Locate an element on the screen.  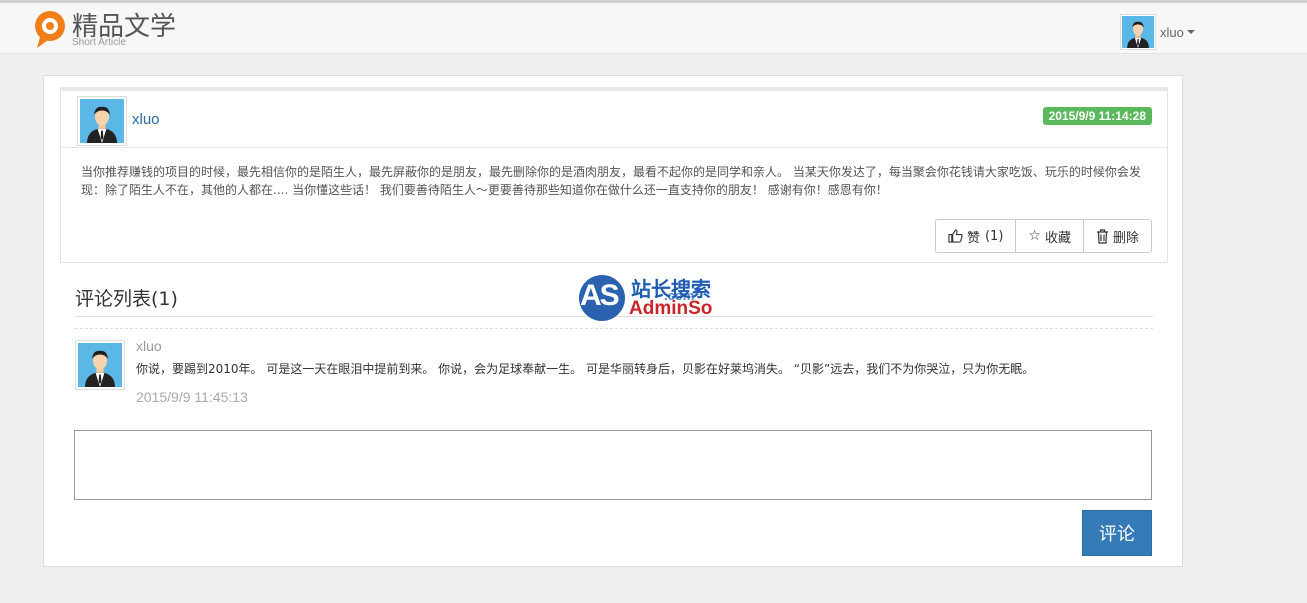
post-author-link: xluo is located at coordinates (146, 119).